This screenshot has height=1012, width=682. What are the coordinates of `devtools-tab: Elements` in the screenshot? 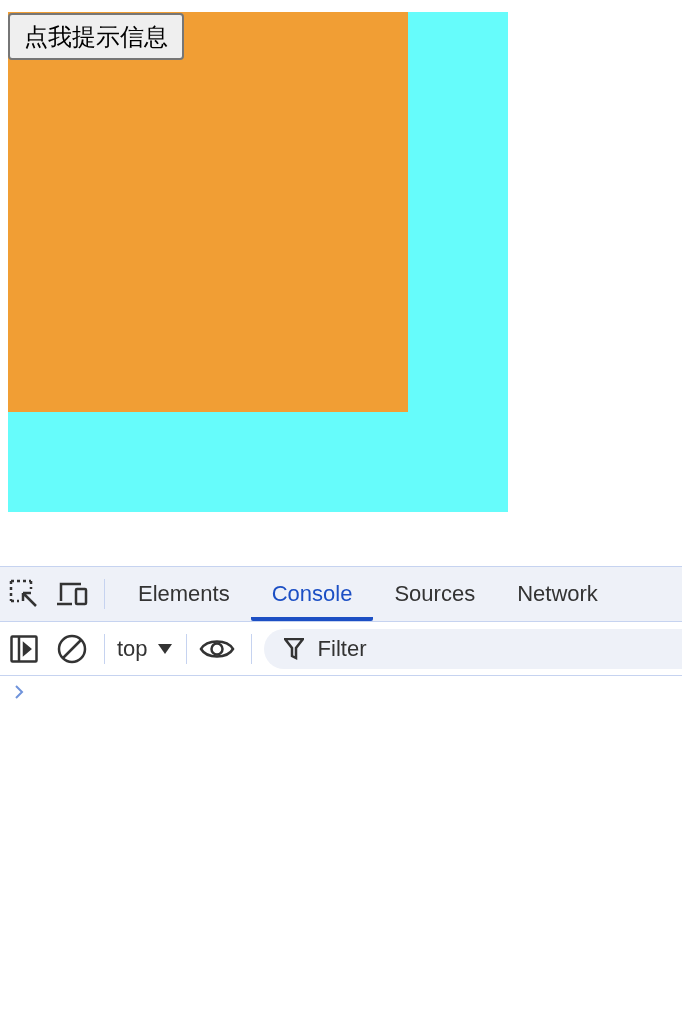 It's located at (184, 594).